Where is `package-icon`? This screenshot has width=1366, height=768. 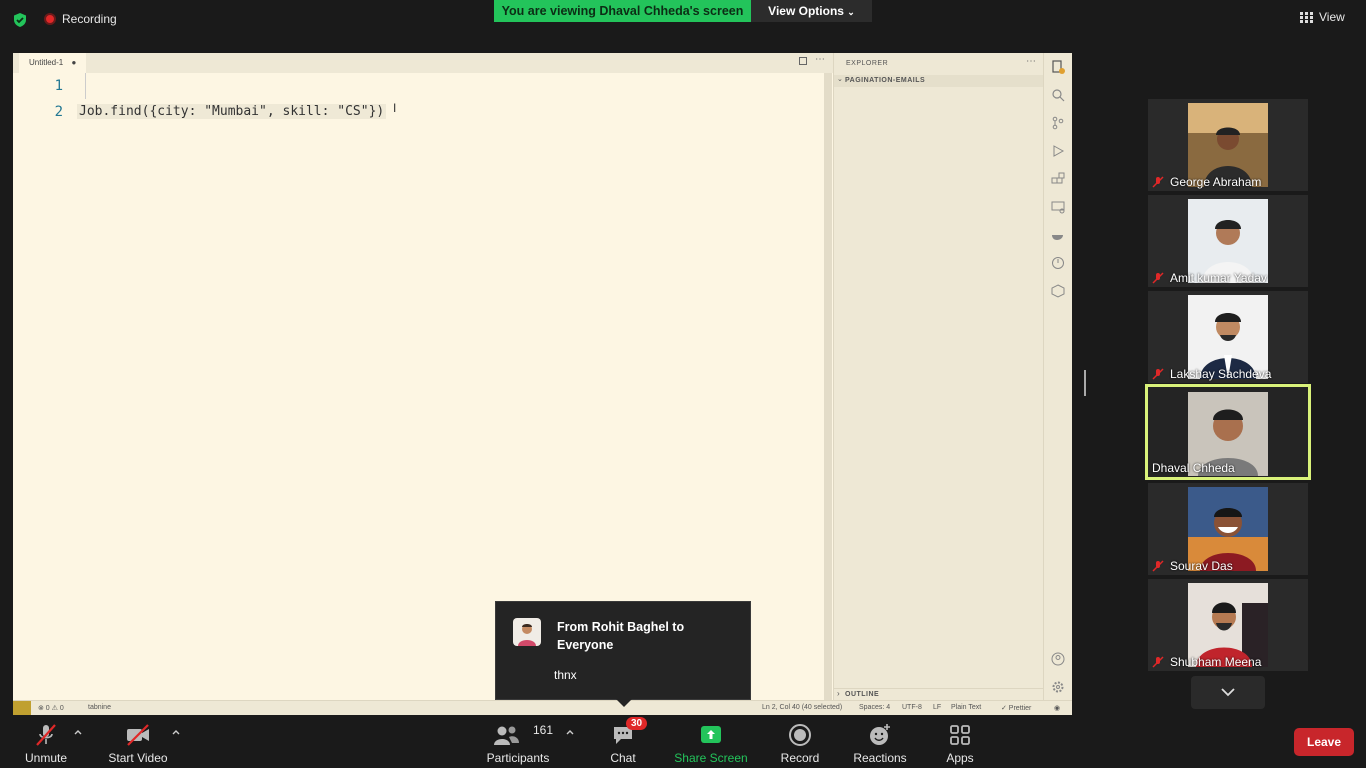 package-icon is located at coordinates (1058, 291).